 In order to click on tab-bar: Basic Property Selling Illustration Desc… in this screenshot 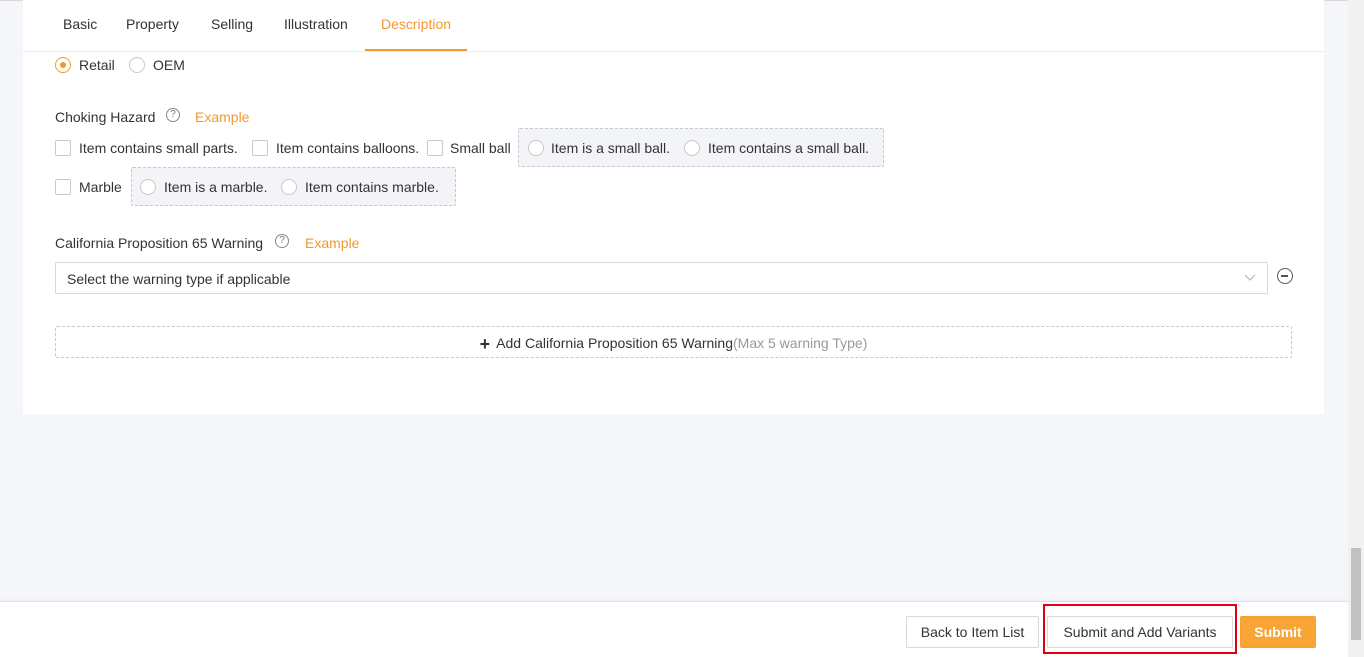, I will do `click(673, 26)`.